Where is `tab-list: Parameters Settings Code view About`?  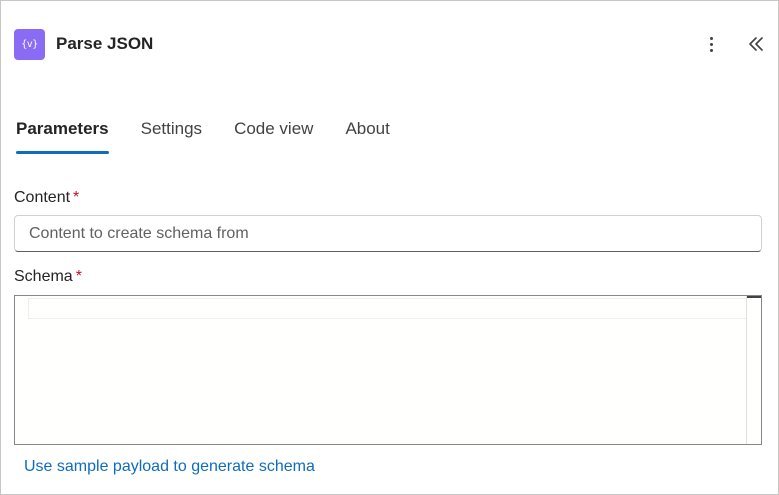
tab-list: Parameters Settings Code view About is located at coordinates (219, 138).